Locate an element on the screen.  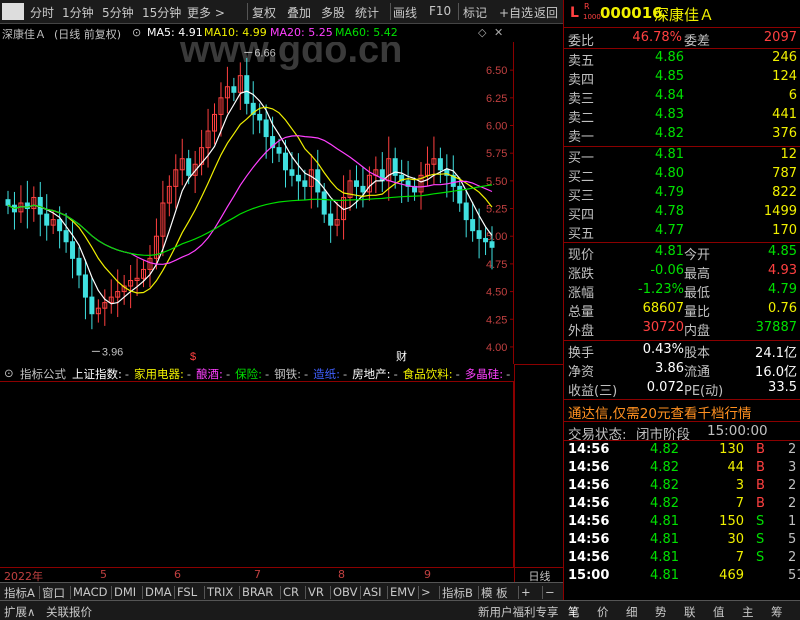
promo-link: 新用户福利专享 is located at coordinates (518, 612).